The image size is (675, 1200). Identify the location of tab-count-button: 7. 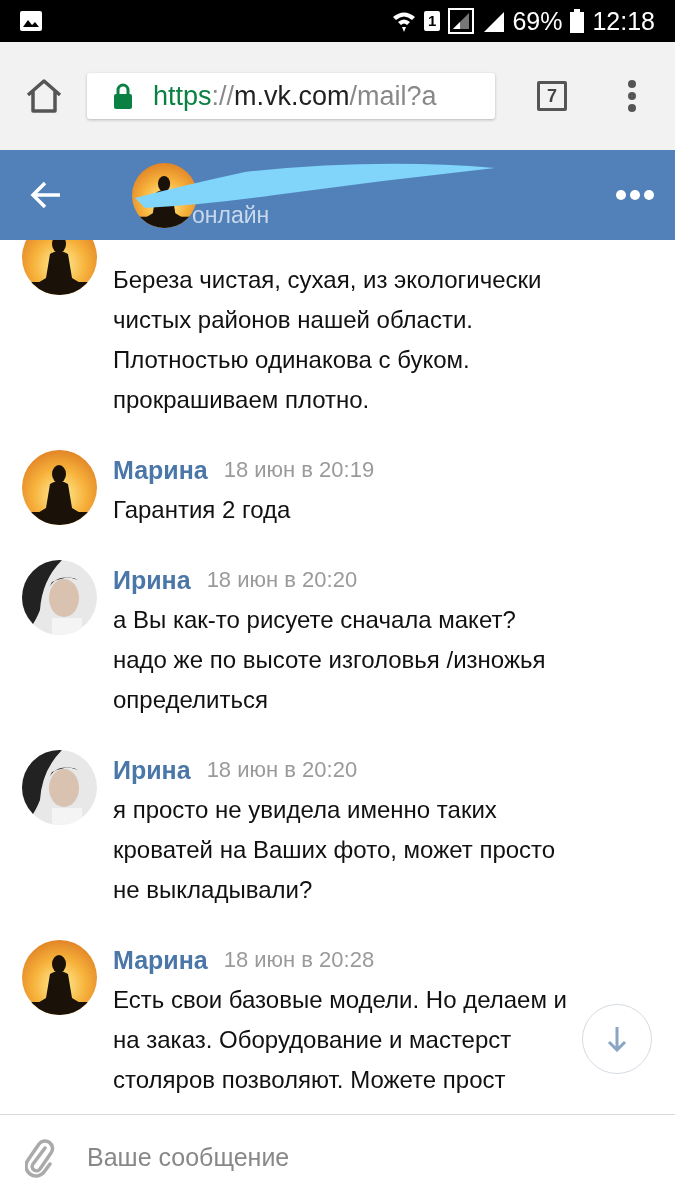
(552, 96).